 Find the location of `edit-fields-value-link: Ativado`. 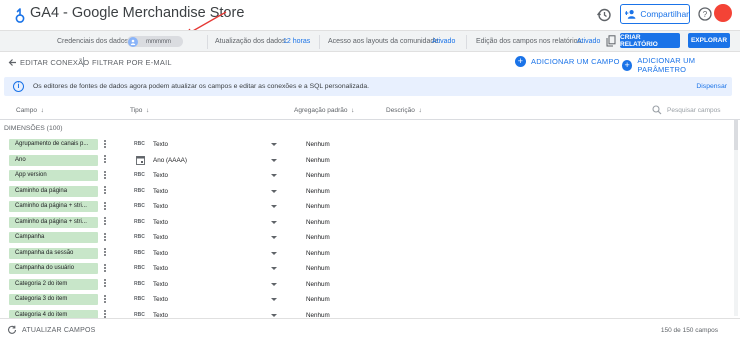

edit-fields-value-link: Ativado is located at coordinates (588, 41).